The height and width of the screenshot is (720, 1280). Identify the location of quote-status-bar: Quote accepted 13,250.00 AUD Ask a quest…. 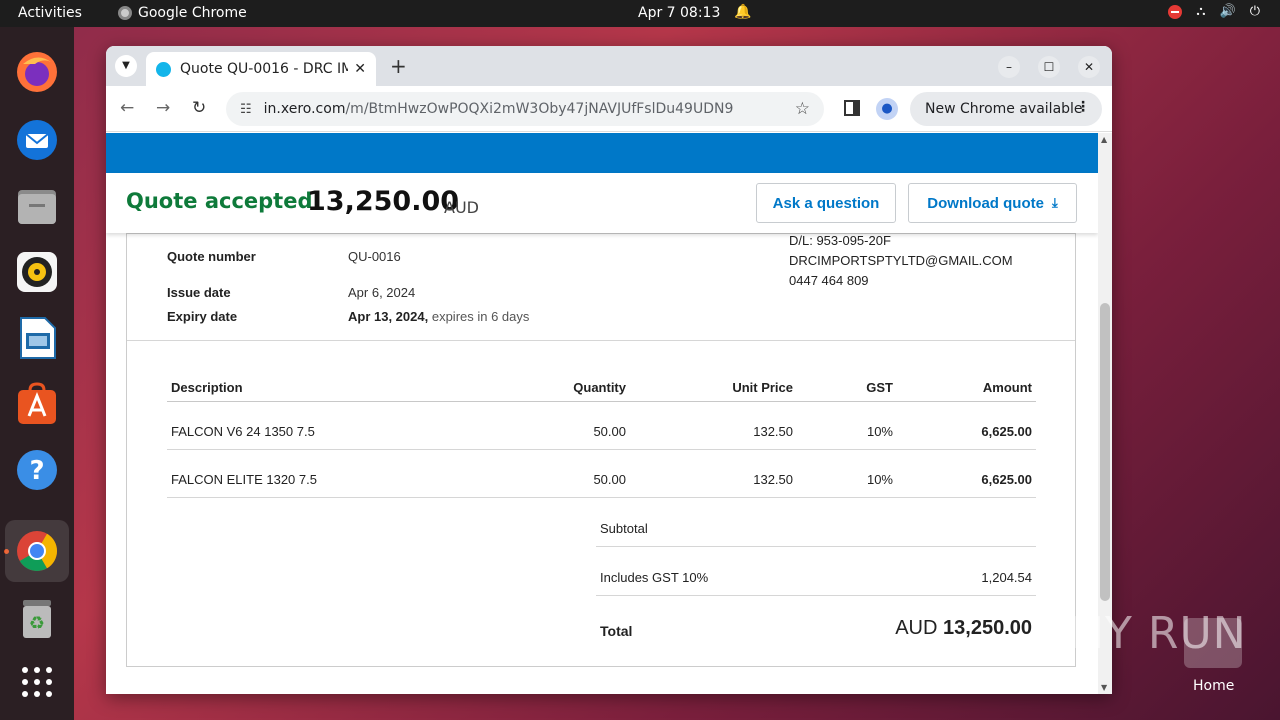
(602, 203).